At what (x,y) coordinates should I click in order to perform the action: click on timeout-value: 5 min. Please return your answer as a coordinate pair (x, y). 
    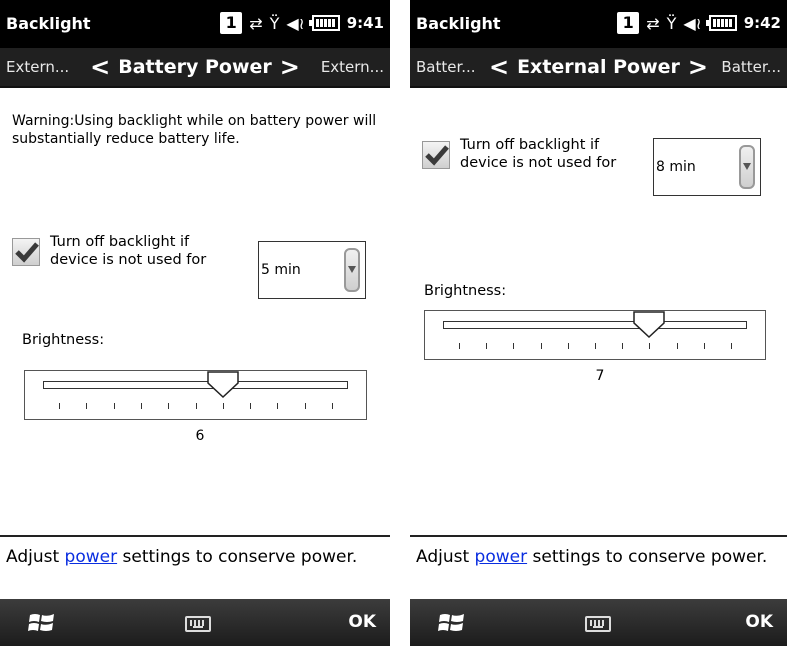
    Looking at the image, I should click on (281, 270).